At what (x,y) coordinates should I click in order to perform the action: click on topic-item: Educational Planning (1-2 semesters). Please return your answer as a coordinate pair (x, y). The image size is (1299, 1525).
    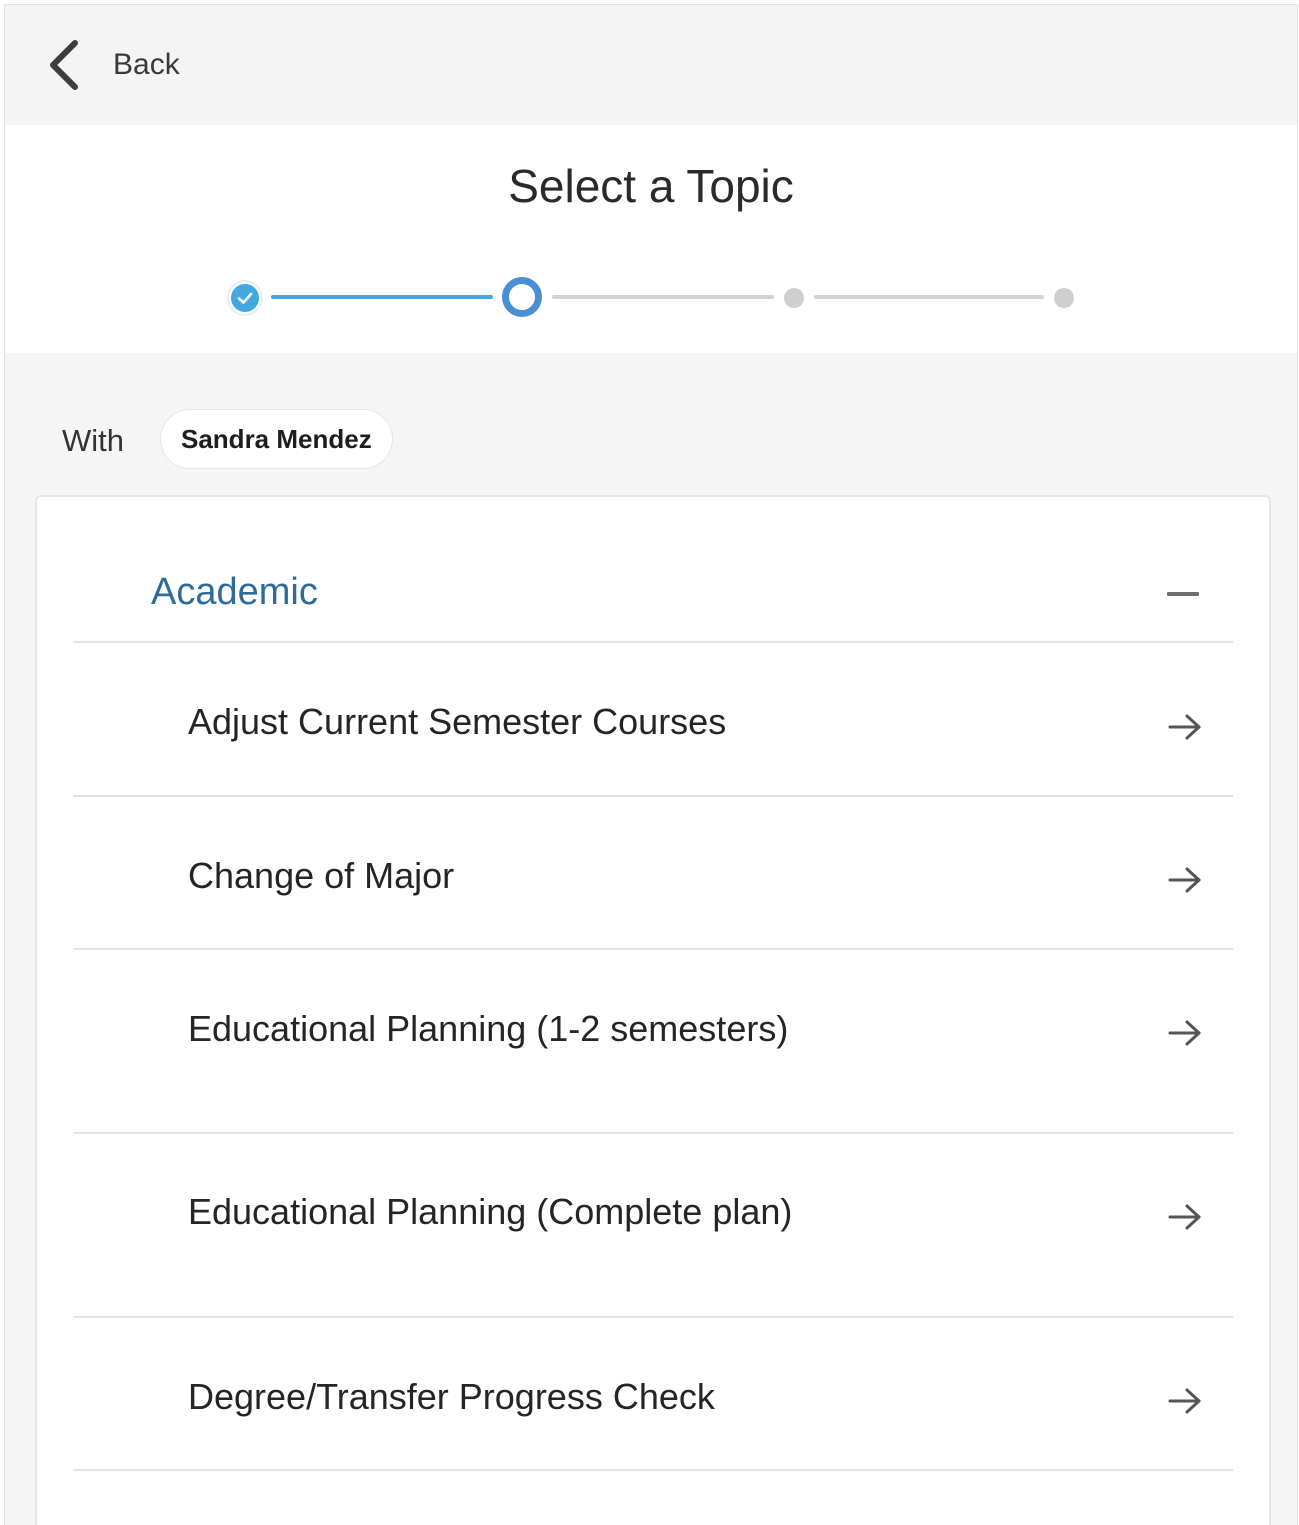
    Looking at the image, I should click on (653, 1042).